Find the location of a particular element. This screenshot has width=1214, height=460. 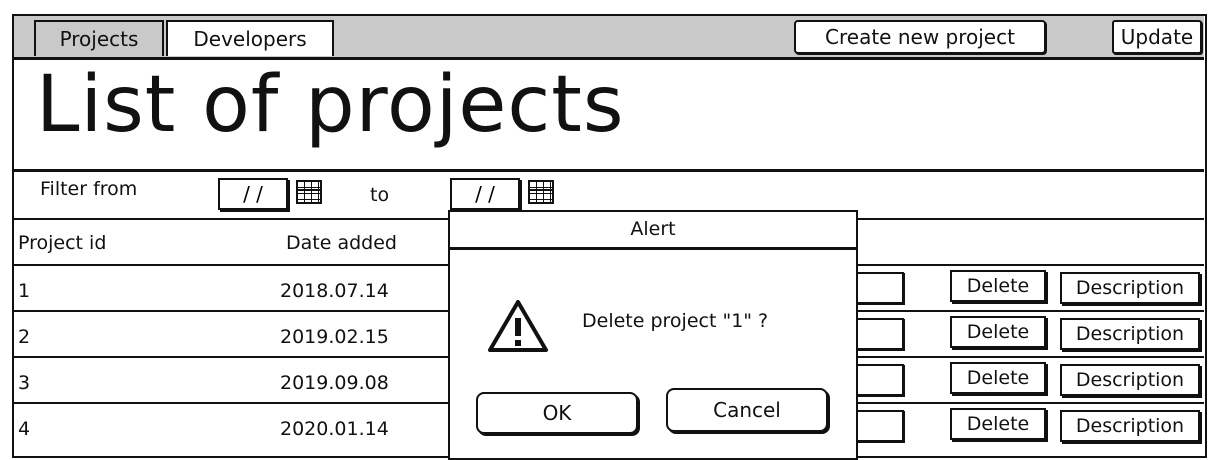

column-header-date-added: Date added is located at coordinates (341, 243).